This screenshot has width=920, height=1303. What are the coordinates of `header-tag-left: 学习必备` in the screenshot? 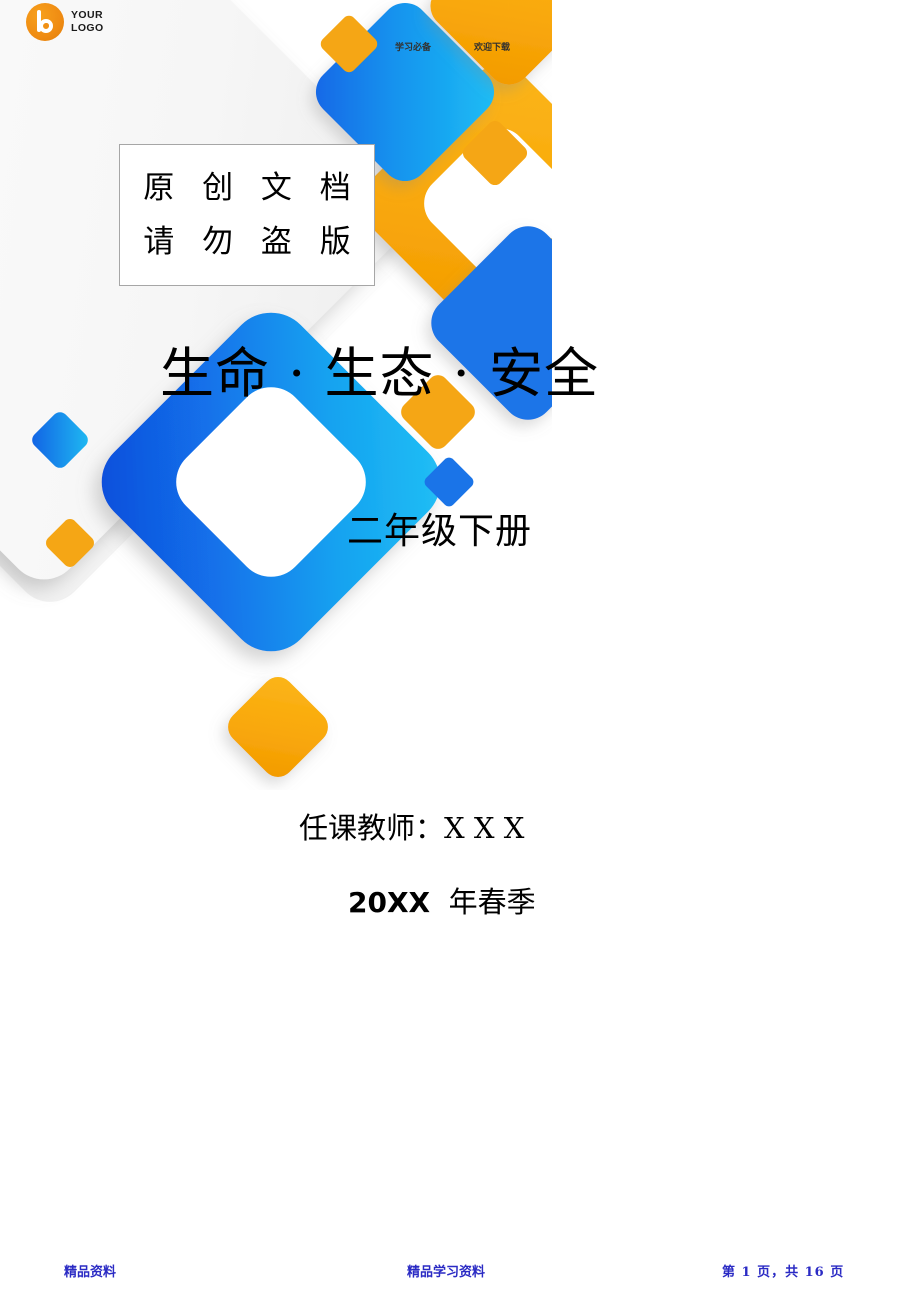 It's located at (413, 47).